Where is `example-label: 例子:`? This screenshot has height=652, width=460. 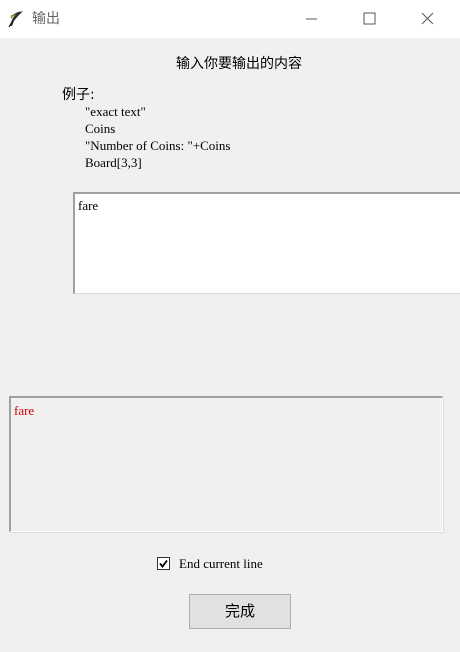
example-label: 例子: is located at coordinates (78, 95).